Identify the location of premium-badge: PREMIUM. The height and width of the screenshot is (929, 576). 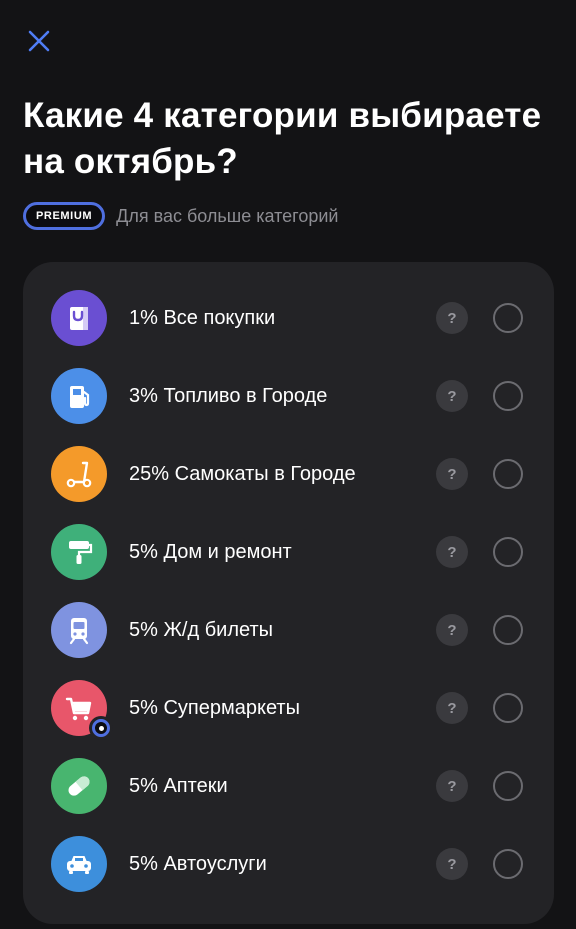
(64, 216).